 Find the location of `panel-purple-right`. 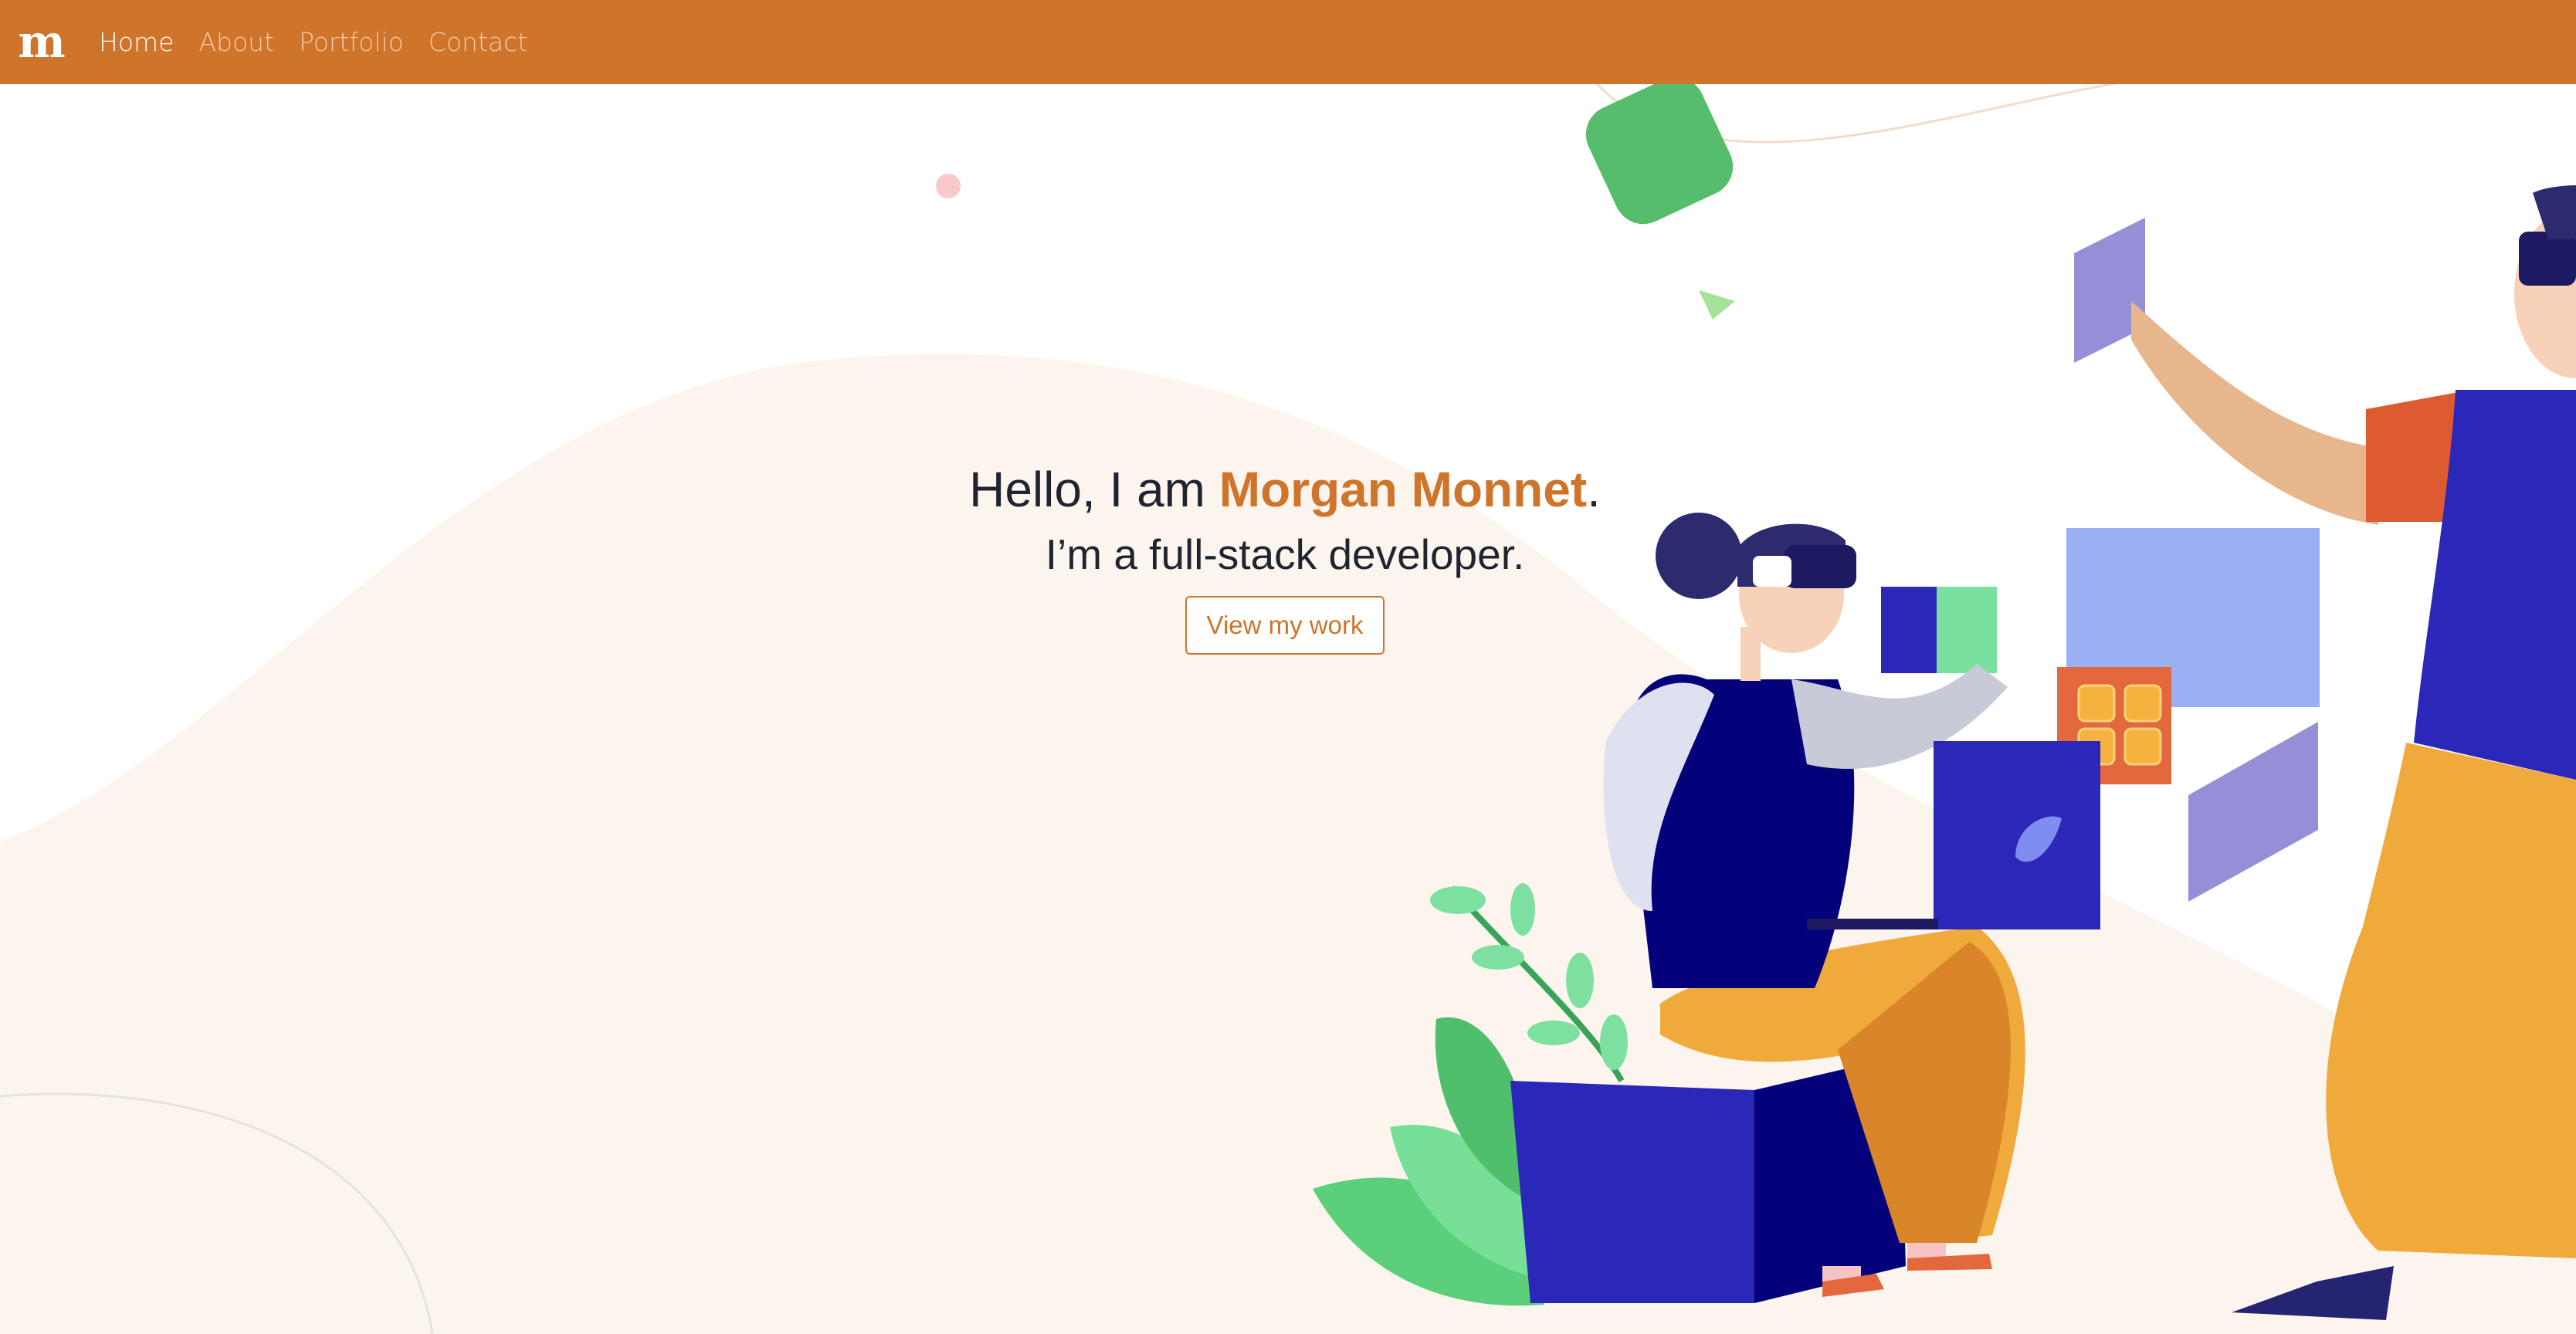

panel-purple-right is located at coordinates (2253, 812).